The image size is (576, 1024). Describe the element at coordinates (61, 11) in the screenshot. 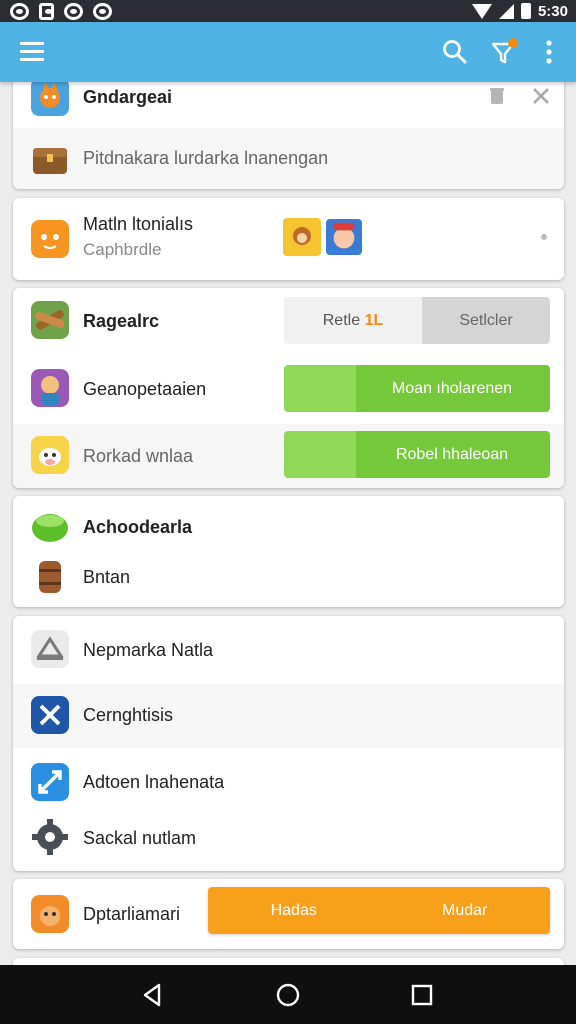

I see `notification-icons` at that location.